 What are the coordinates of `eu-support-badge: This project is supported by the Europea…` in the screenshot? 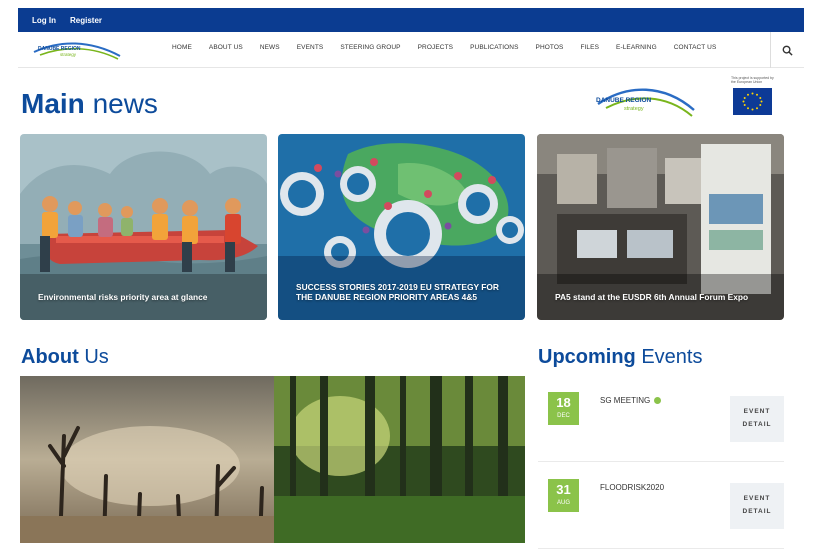 It's located at (753, 98).